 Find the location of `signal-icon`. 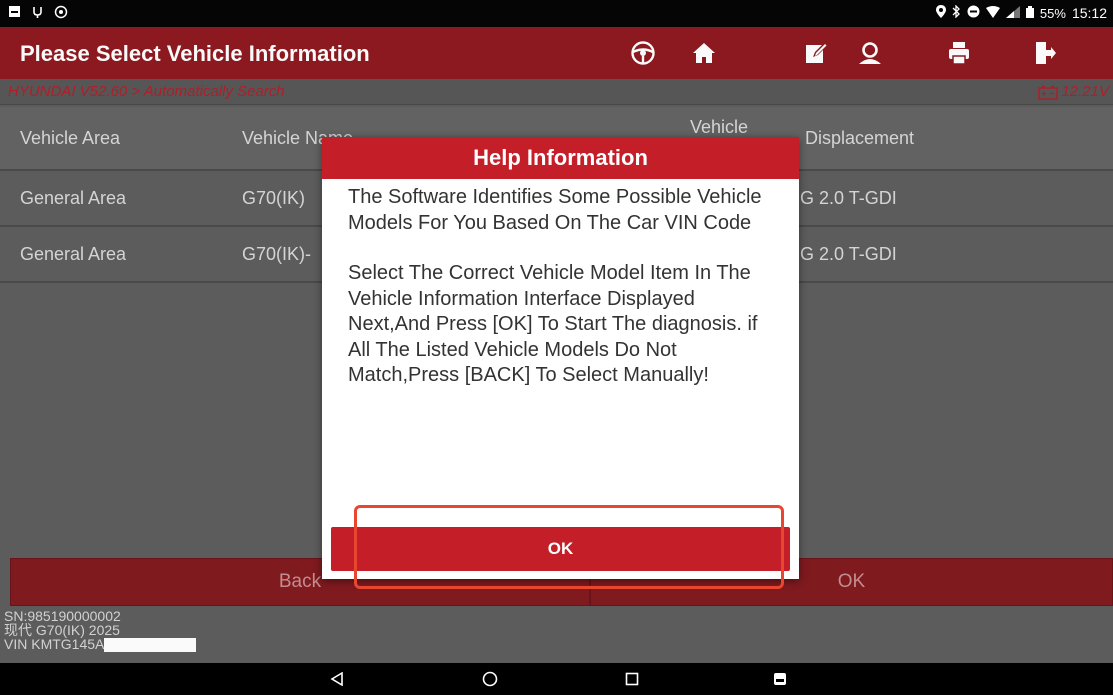

signal-icon is located at coordinates (1012, 13).